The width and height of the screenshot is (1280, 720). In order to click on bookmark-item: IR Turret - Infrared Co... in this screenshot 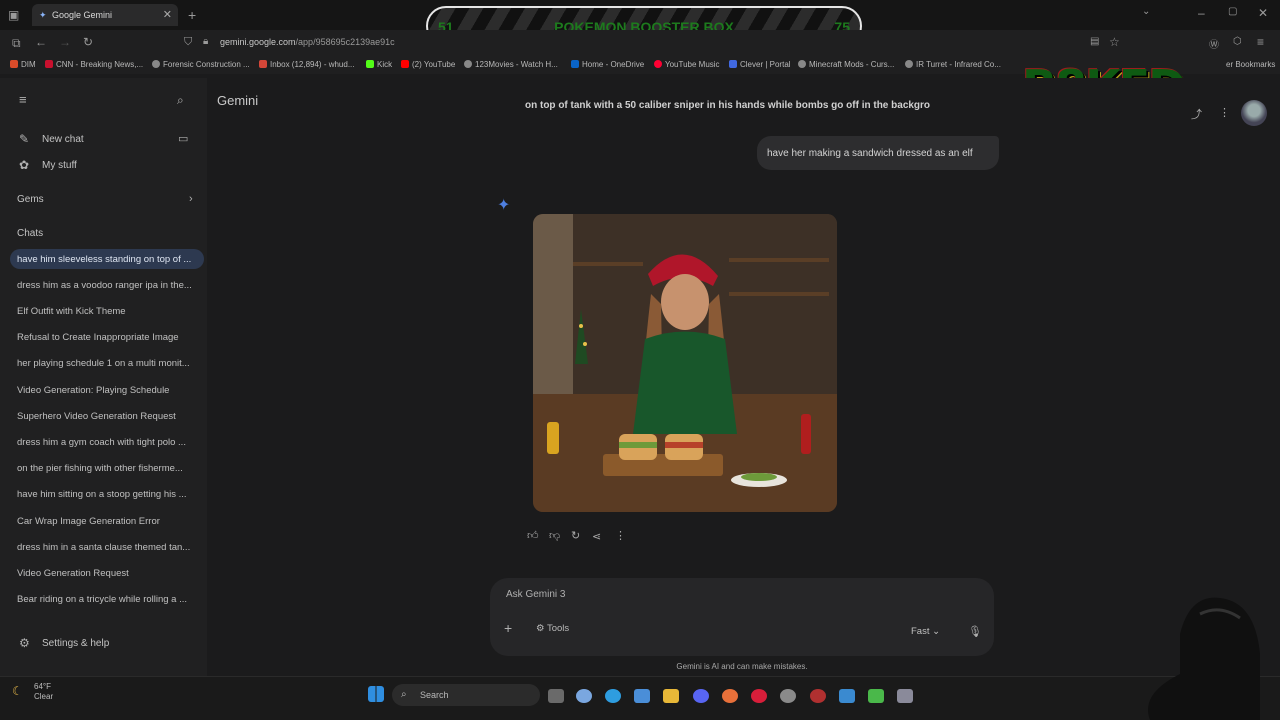, I will do `click(953, 64)`.